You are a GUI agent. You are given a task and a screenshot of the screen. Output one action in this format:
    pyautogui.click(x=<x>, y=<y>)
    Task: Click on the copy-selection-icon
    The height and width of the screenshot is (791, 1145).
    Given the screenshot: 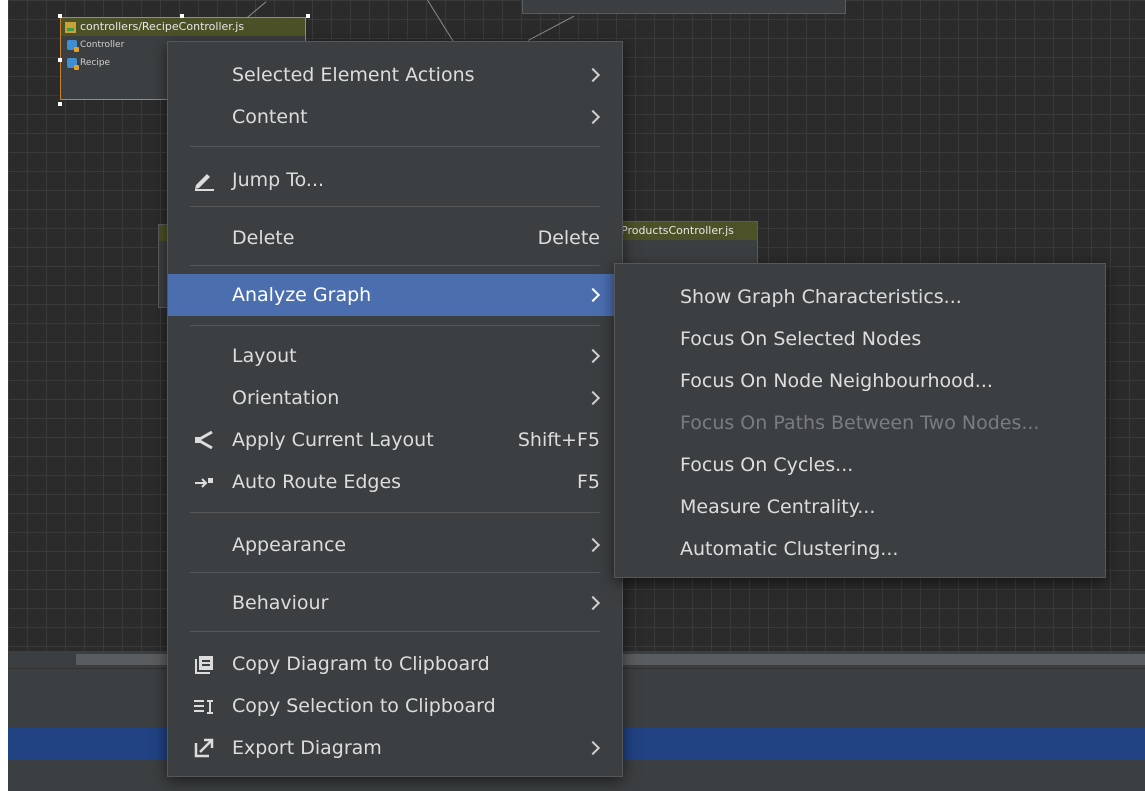 What is the action you would take?
    pyautogui.click(x=204, y=706)
    